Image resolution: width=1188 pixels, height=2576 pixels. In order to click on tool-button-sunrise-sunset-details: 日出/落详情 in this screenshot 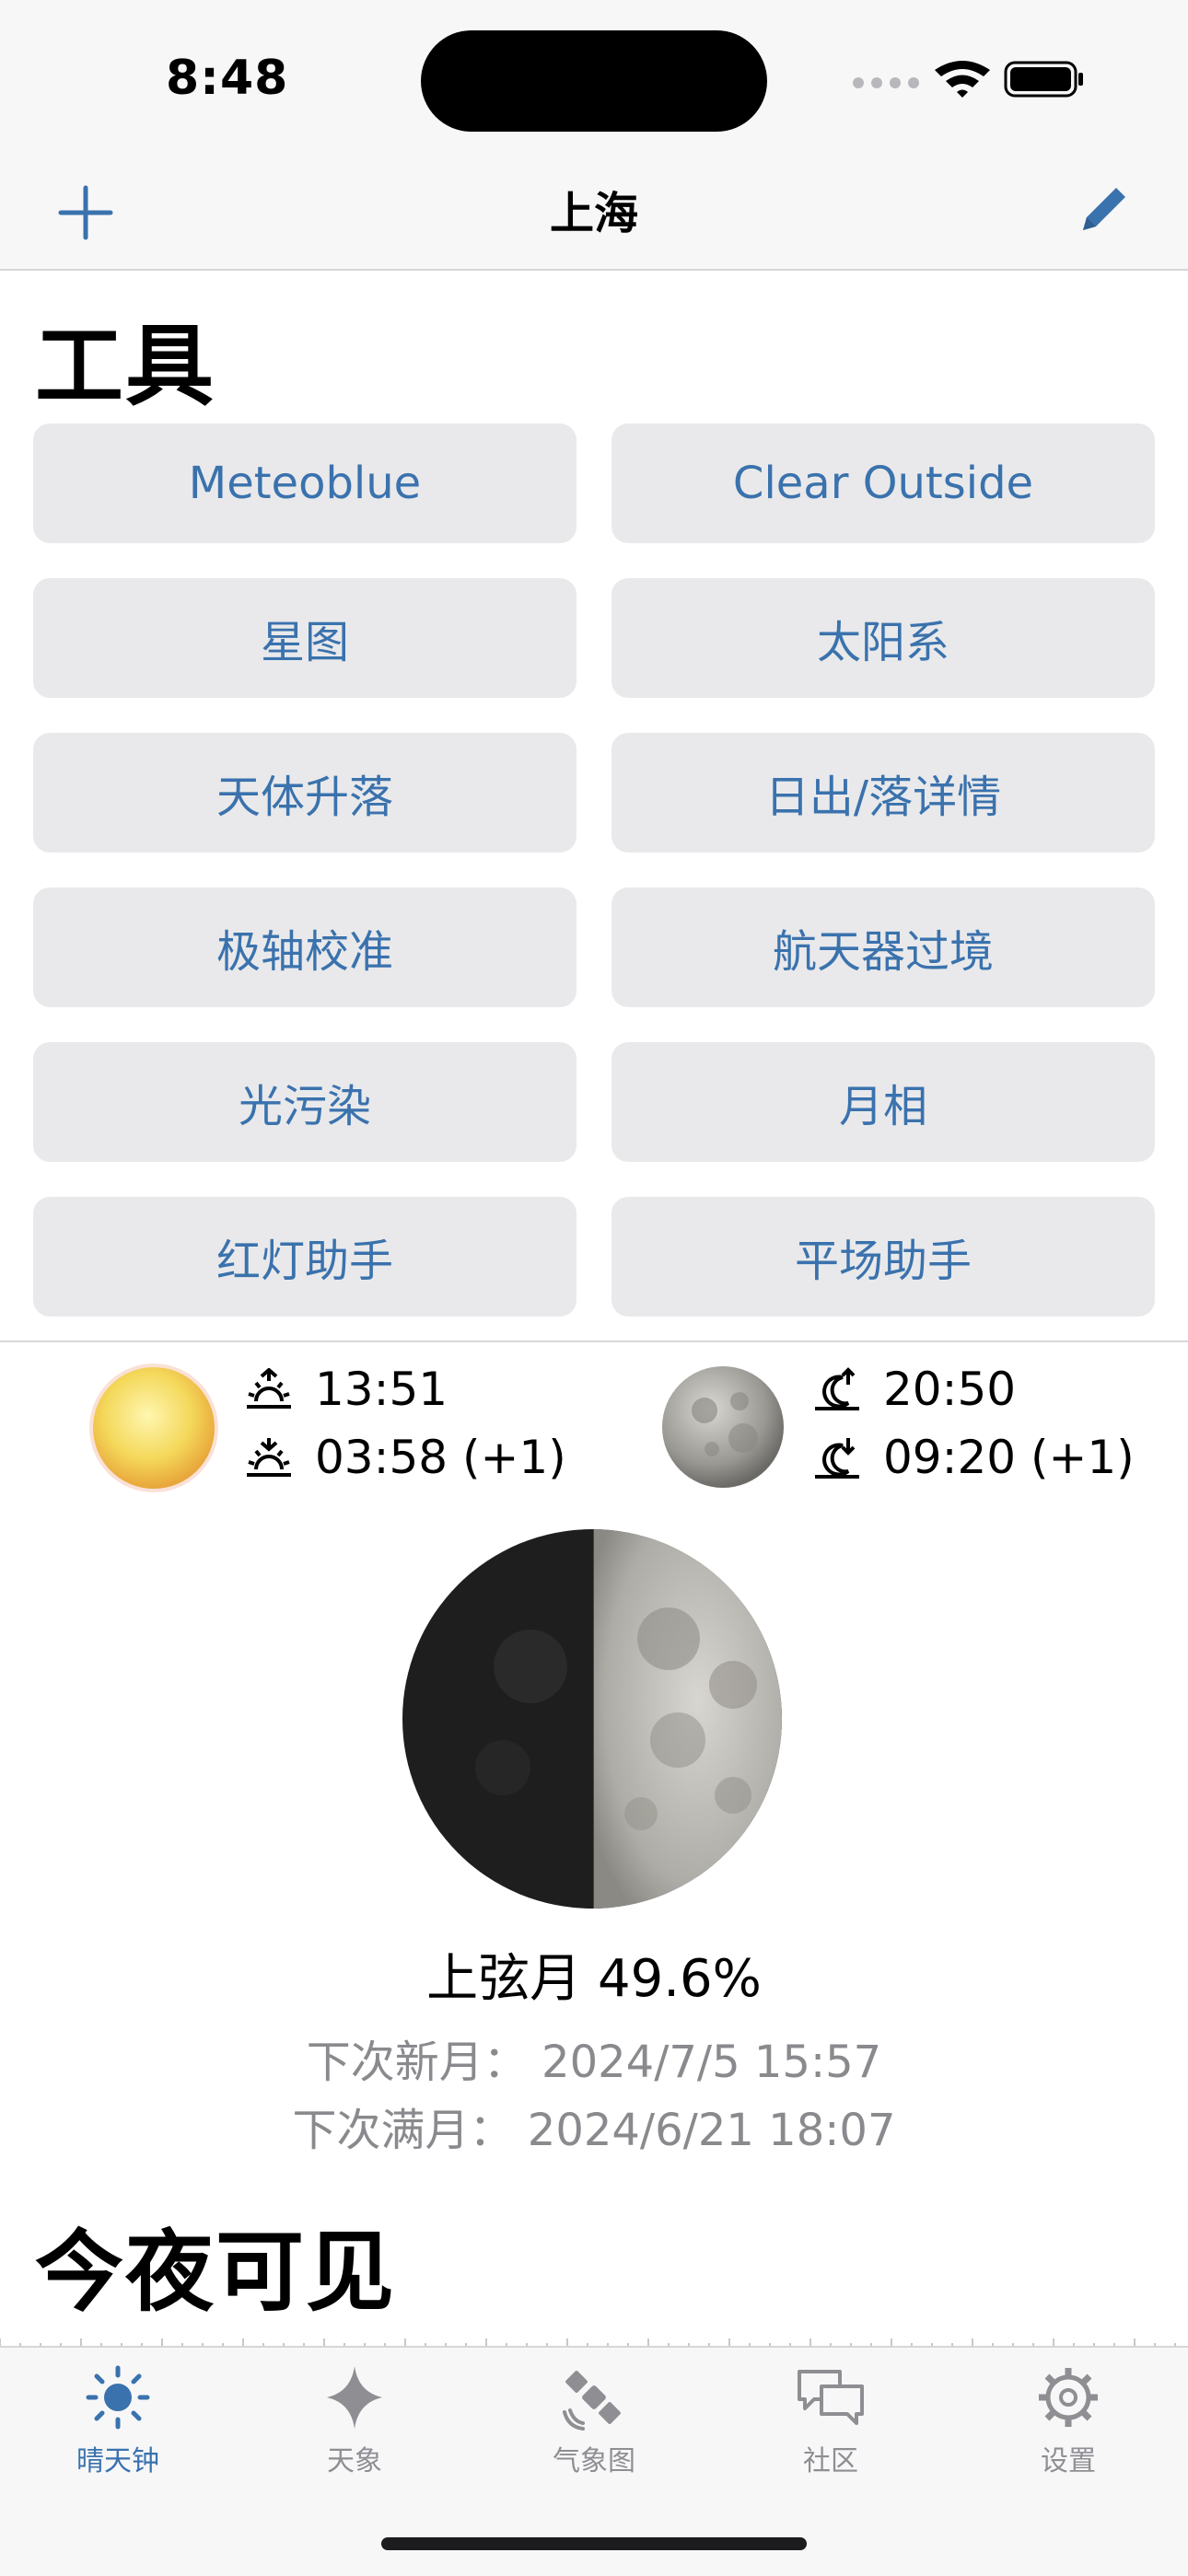, I will do `click(883, 793)`.